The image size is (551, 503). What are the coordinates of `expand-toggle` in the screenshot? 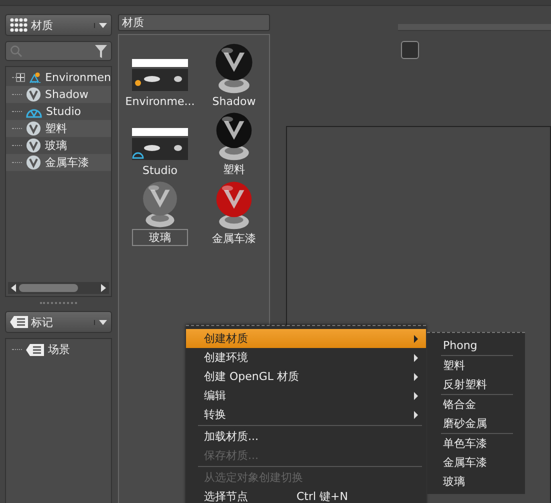 It's located at (20, 77).